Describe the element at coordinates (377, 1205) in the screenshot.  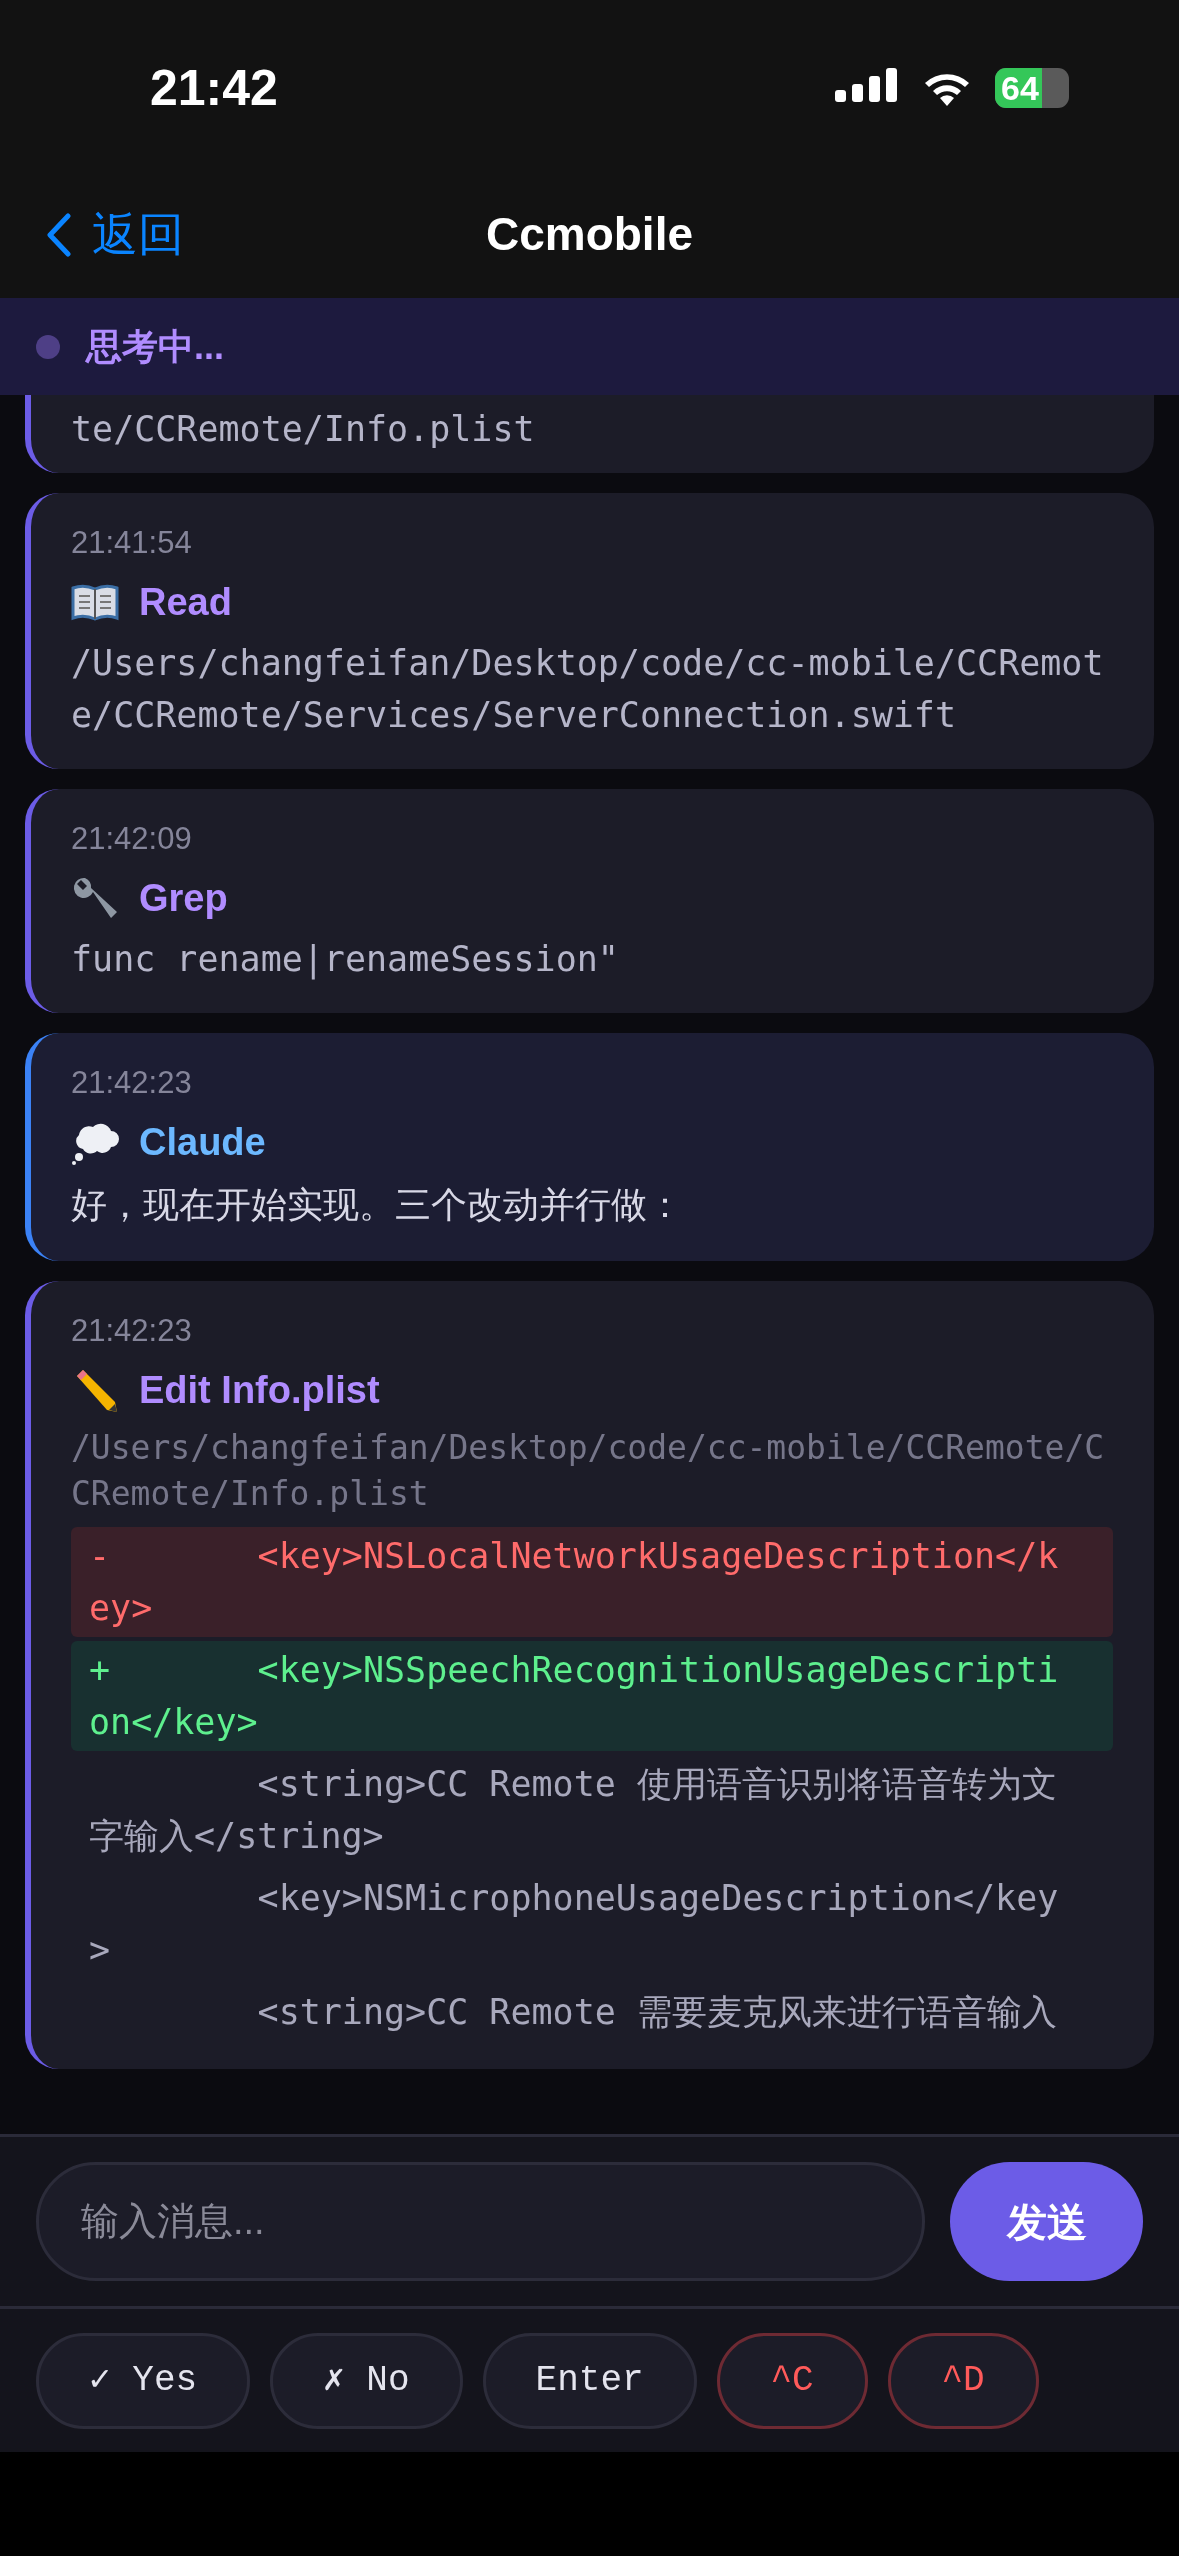
I see `message-text: 好，现在开始实现。三个改动并行做：` at that location.